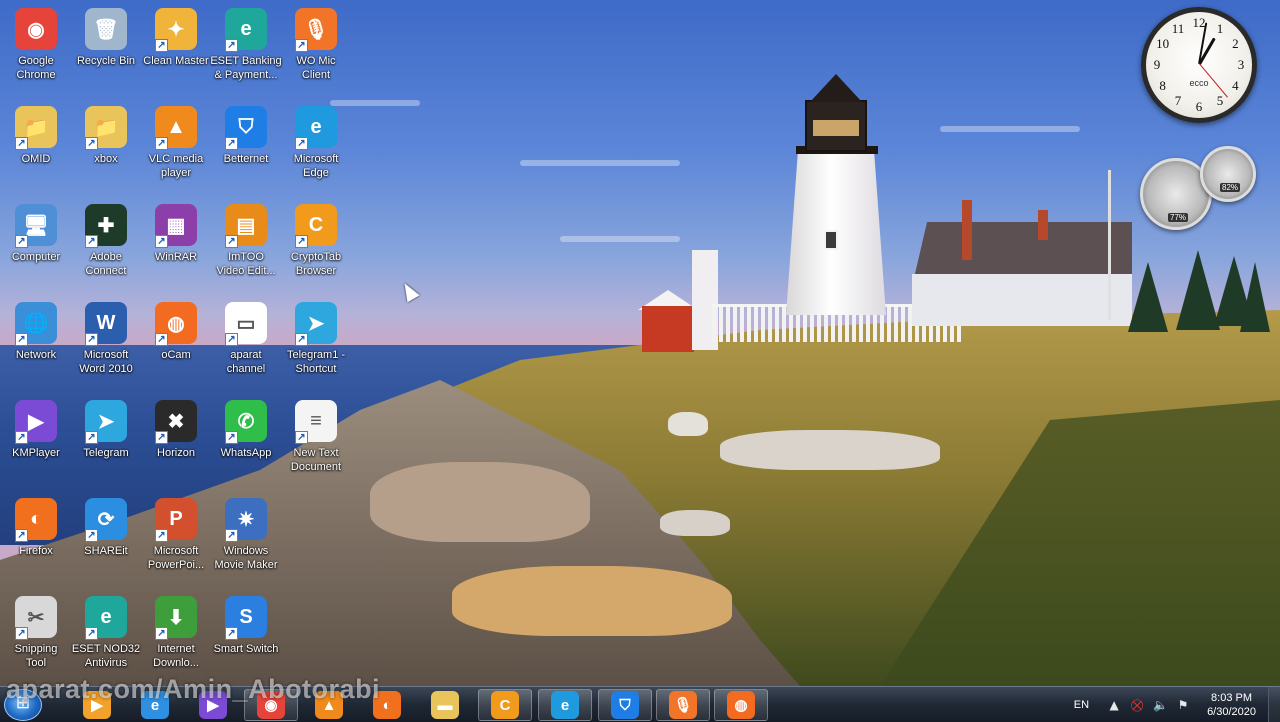  Describe the element at coordinates (176, 128) in the screenshot. I see `vlc-cone-icon: ▲ ↗` at that location.